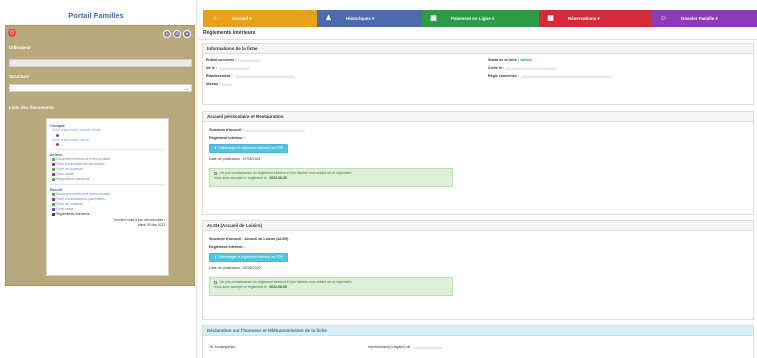 This screenshot has width=757, height=358. What do you see at coordinates (699, 18) in the screenshot?
I see `tab-label: Dossier Famille ▾` at bounding box center [699, 18].